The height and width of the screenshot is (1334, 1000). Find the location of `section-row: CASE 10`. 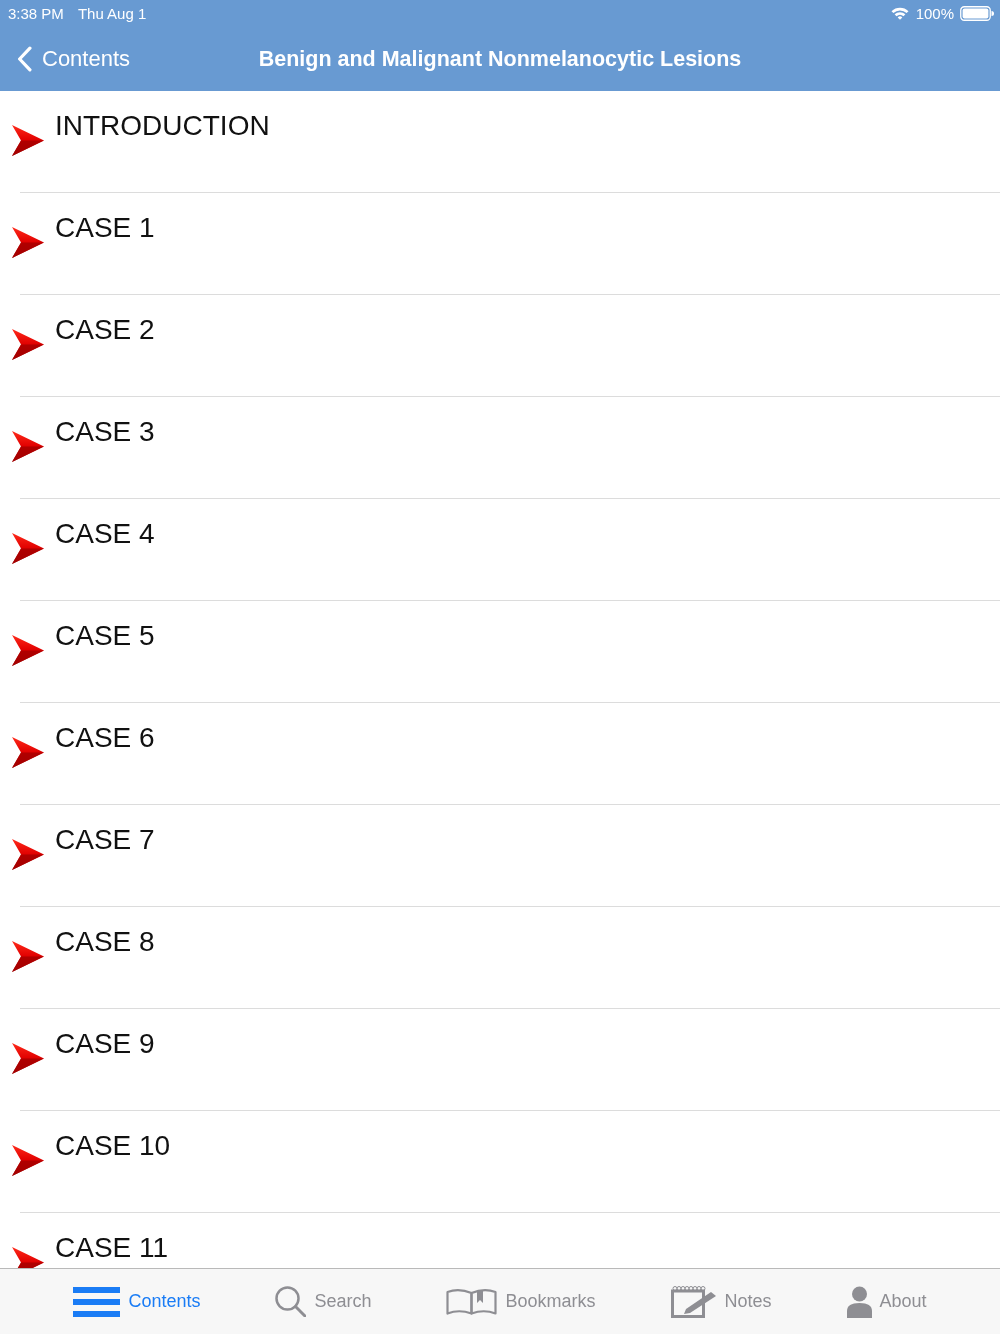

section-row: CASE 10 is located at coordinates (500, 1161).